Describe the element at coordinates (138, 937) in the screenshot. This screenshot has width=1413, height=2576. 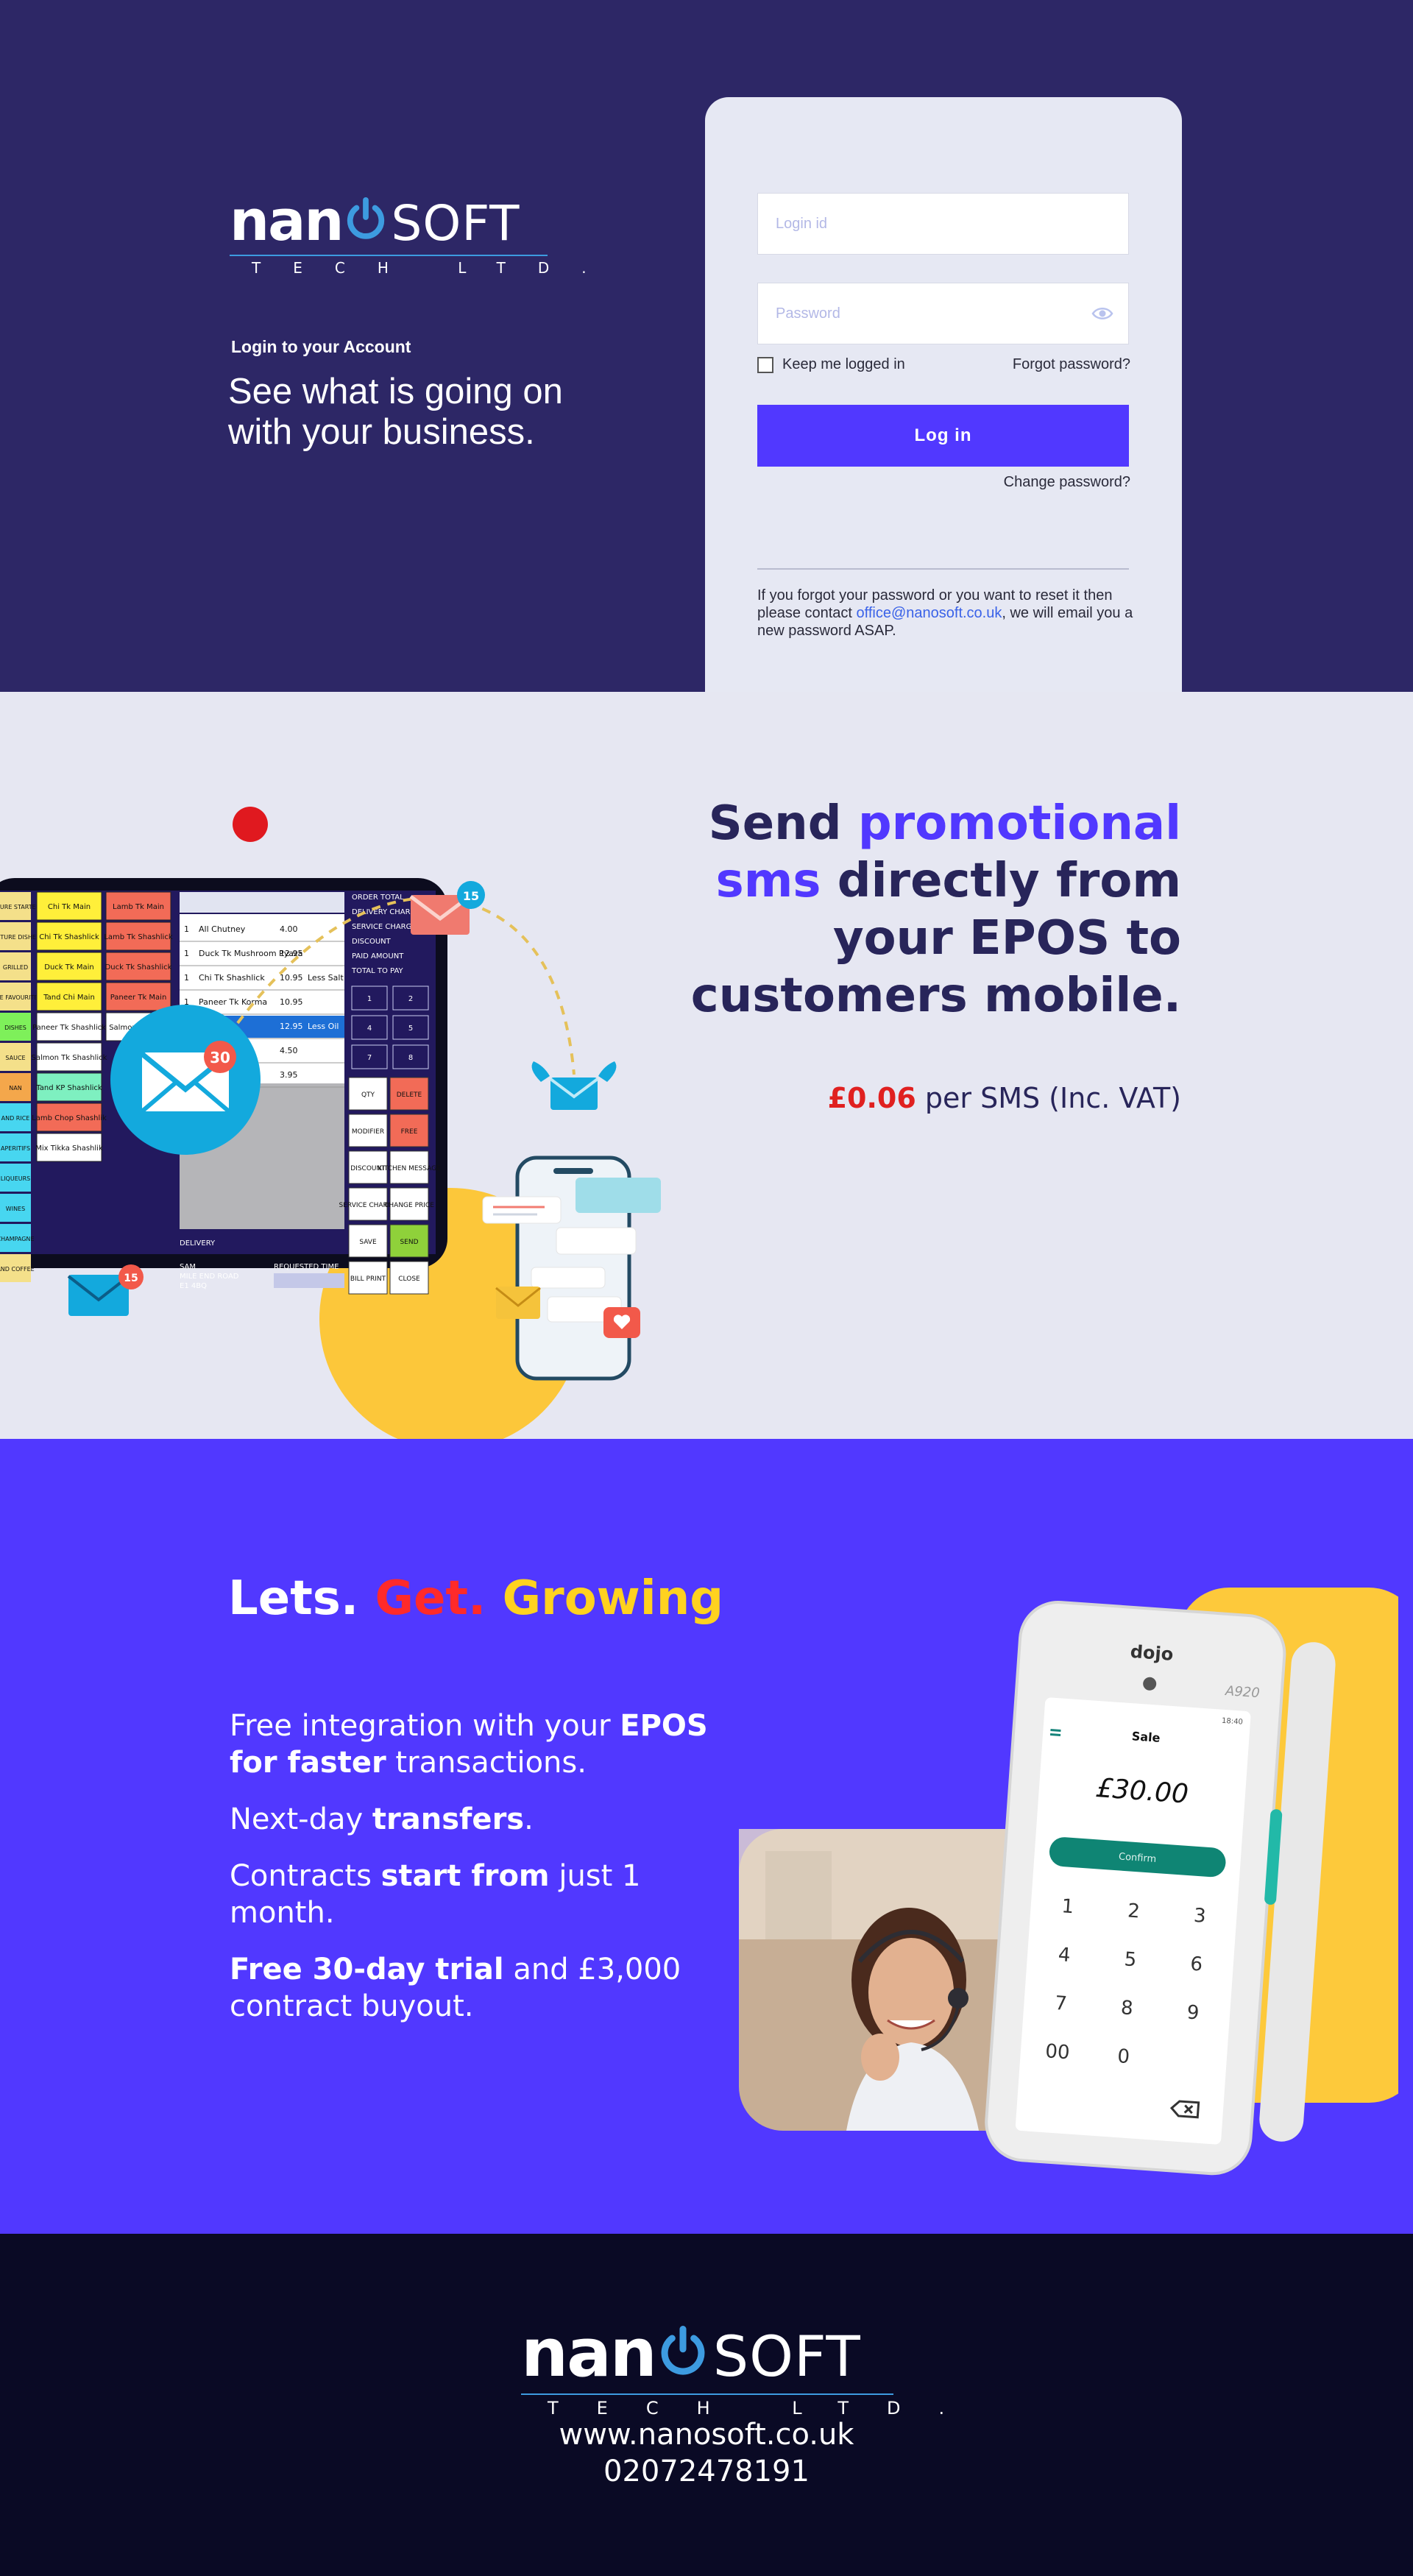
I see `pos-menu-item-label: Lamb Tk Shashlick` at that location.